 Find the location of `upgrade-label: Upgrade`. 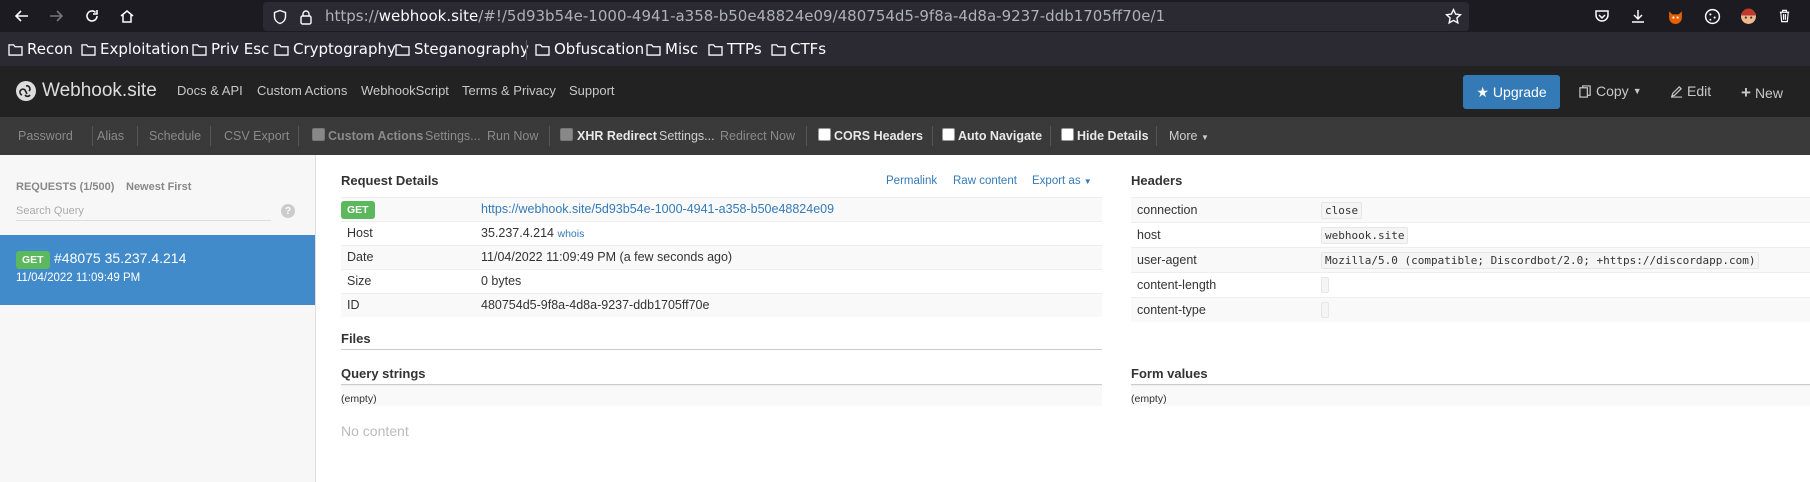

upgrade-label: Upgrade is located at coordinates (1519, 92).